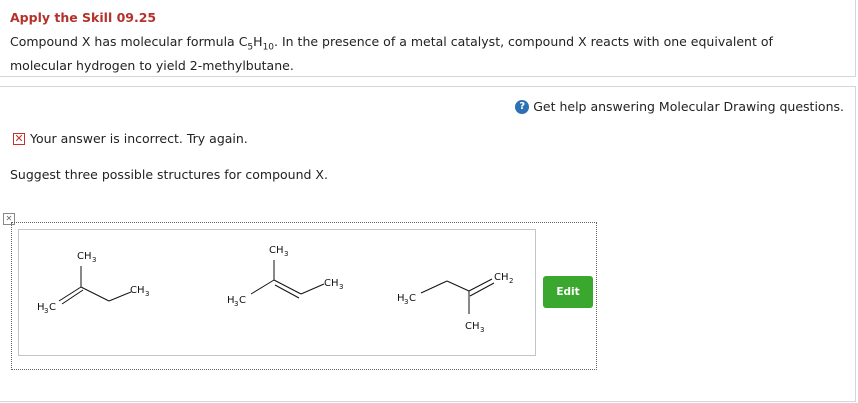 This screenshot has height=403, width=858. What do you see at coordinates (522, 106) in the screenshot?
I see `question-circle-icon: ?` at bounding box center [522, 106].